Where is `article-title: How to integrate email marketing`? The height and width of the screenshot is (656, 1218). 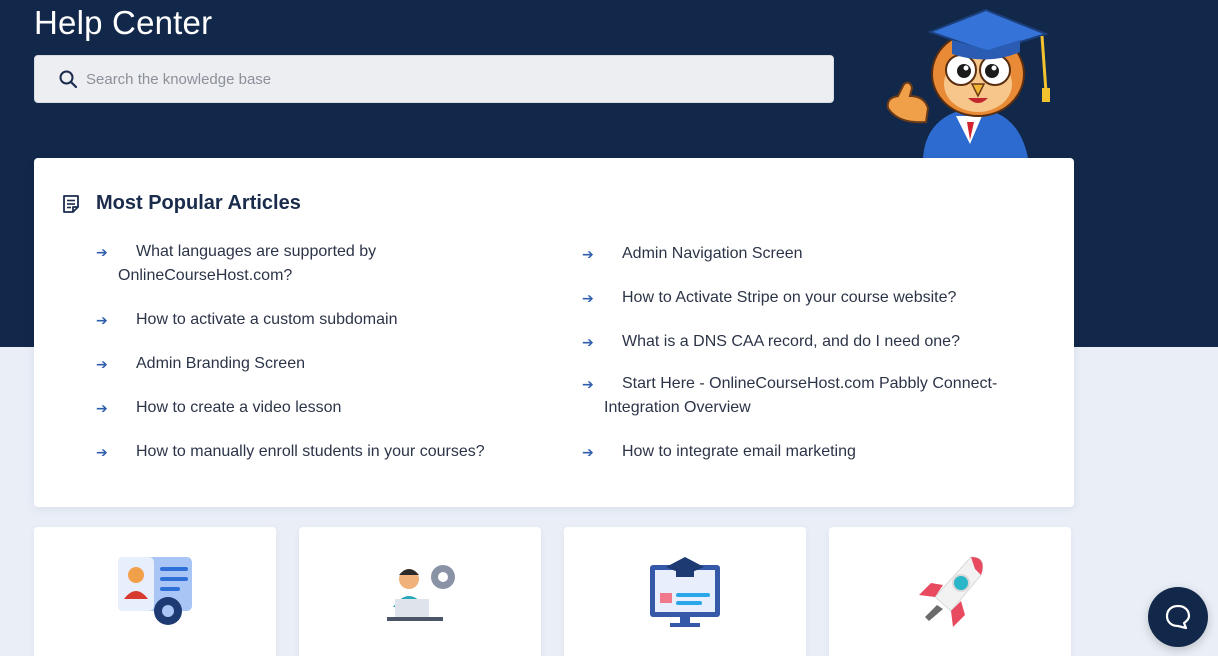 article-title: How to integrate email marketing is located at coordinates (739, 451).